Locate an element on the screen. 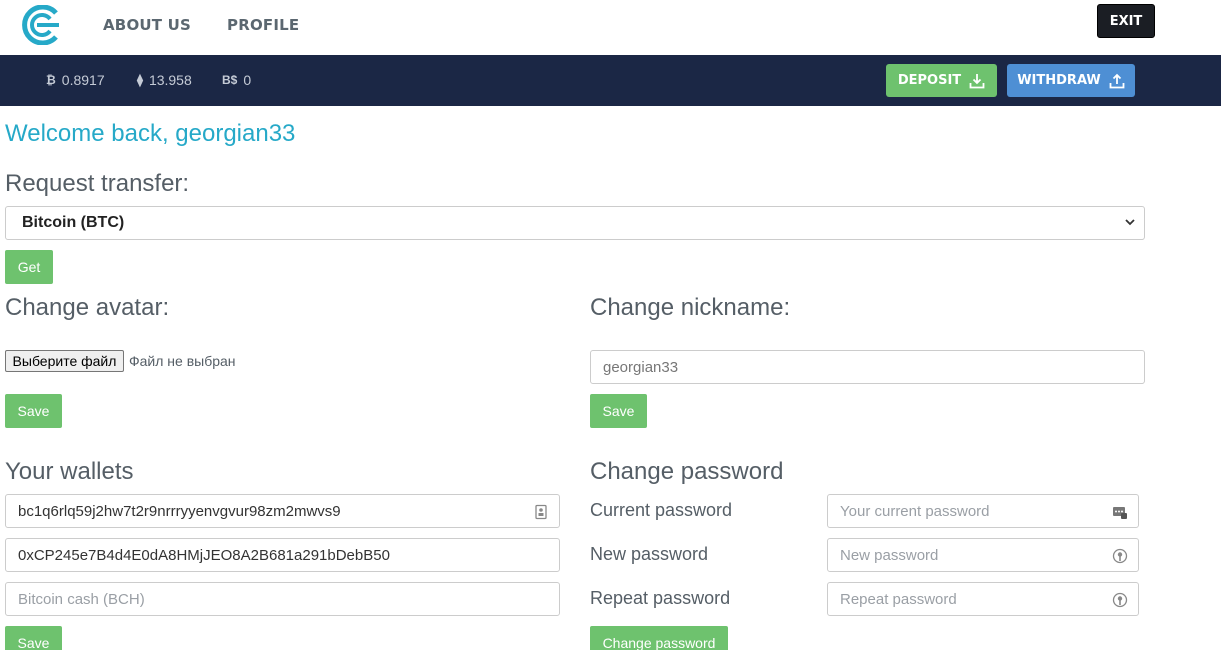 The width and height of the screenshot is (1221, 650). bitcoin-icon: ₿ is located at coordinates (51, 80).